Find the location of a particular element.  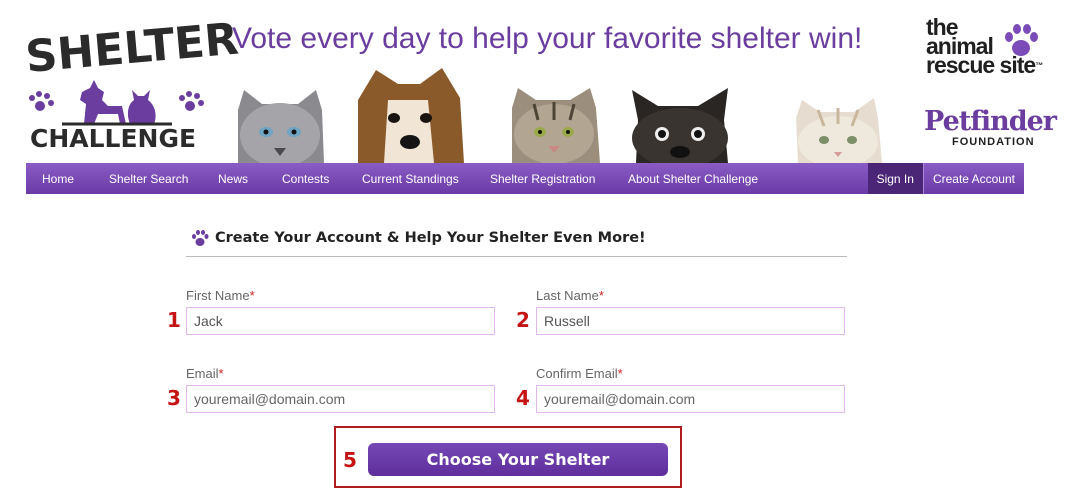

nav-news: News is located at coordinates (233, 179).